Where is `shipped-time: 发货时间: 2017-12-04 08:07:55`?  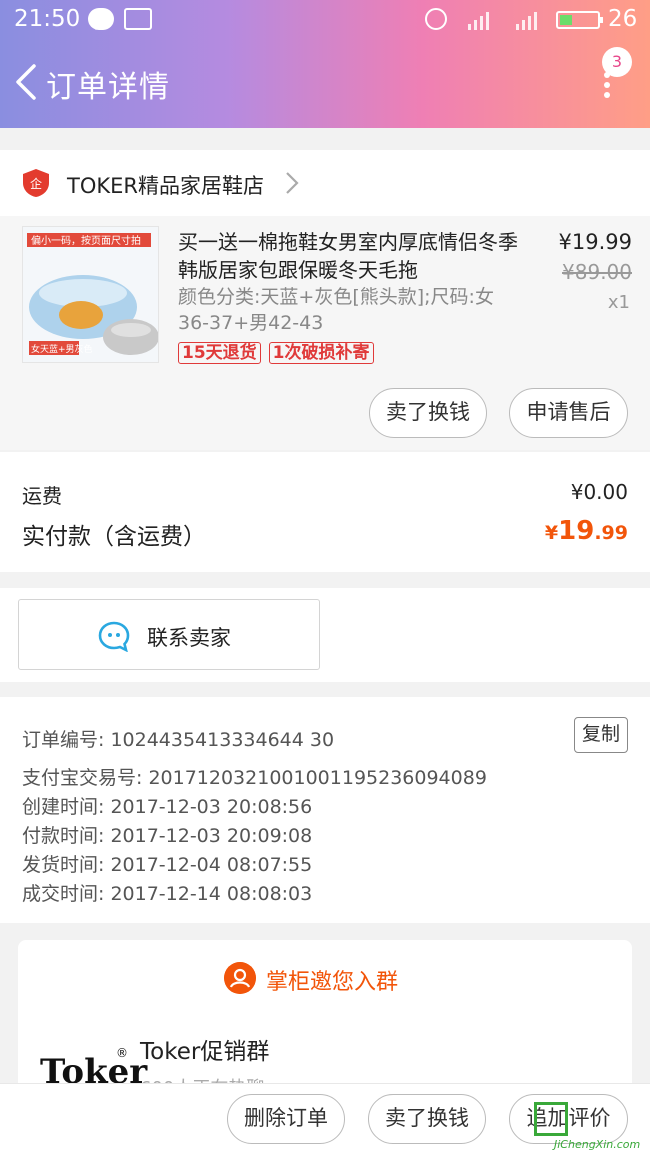 shipped-time: 发货时间: 2017-12-04 08:07:55 is located at coordinates (167, 865).